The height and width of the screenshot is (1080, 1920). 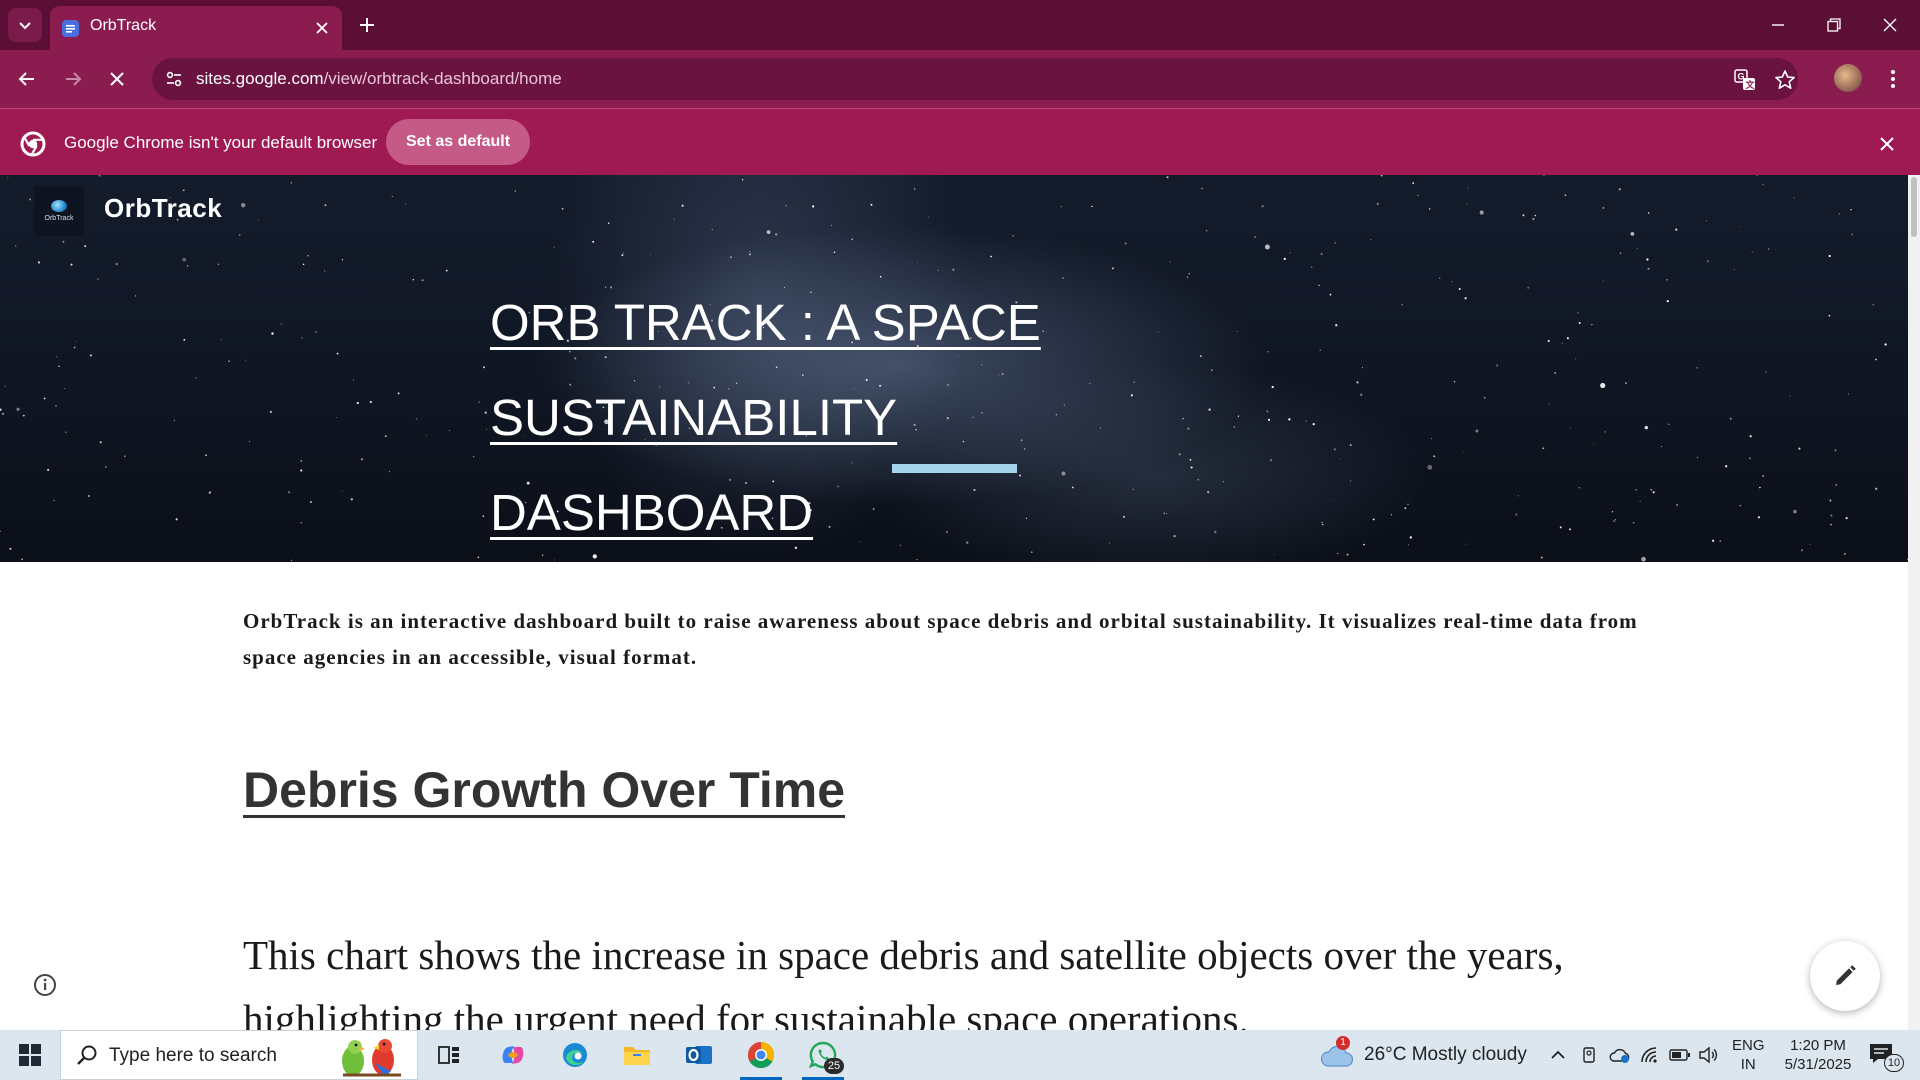 I want to click on site-logo: OrbTrack, so click(x=59, y=211).